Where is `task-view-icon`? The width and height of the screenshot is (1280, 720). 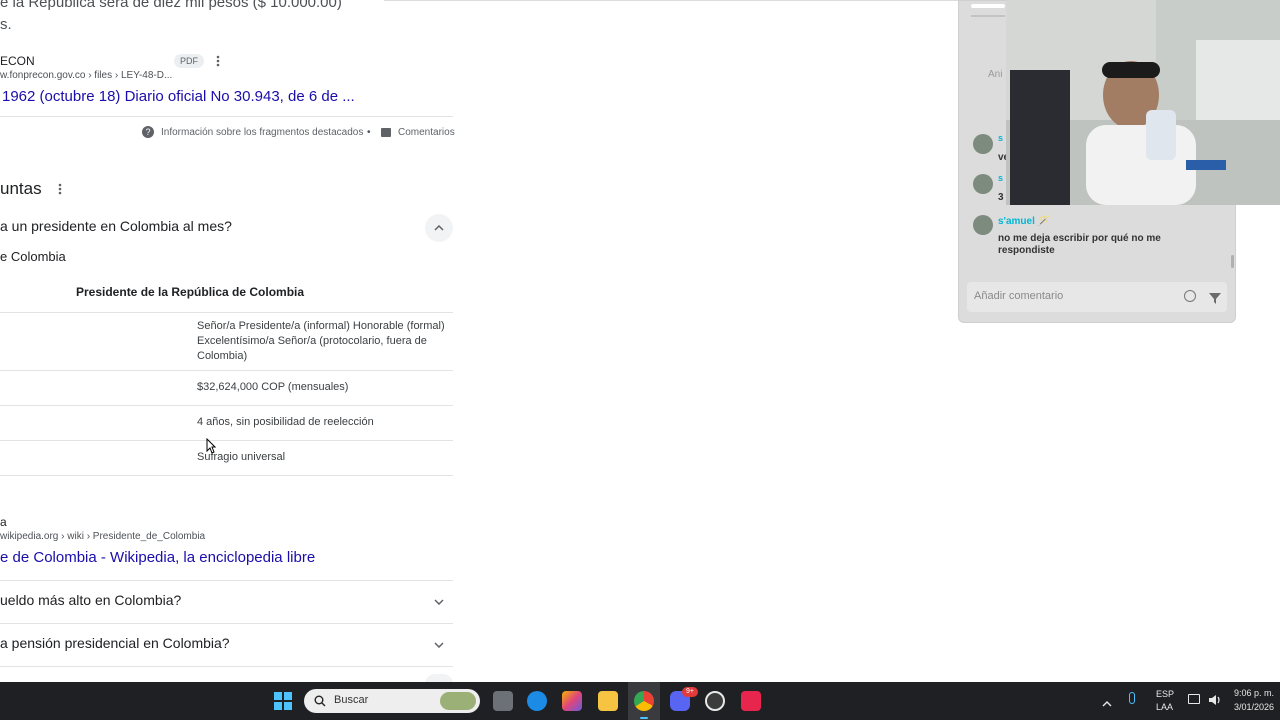
task-view-icon is located at coordinates (503, 701).